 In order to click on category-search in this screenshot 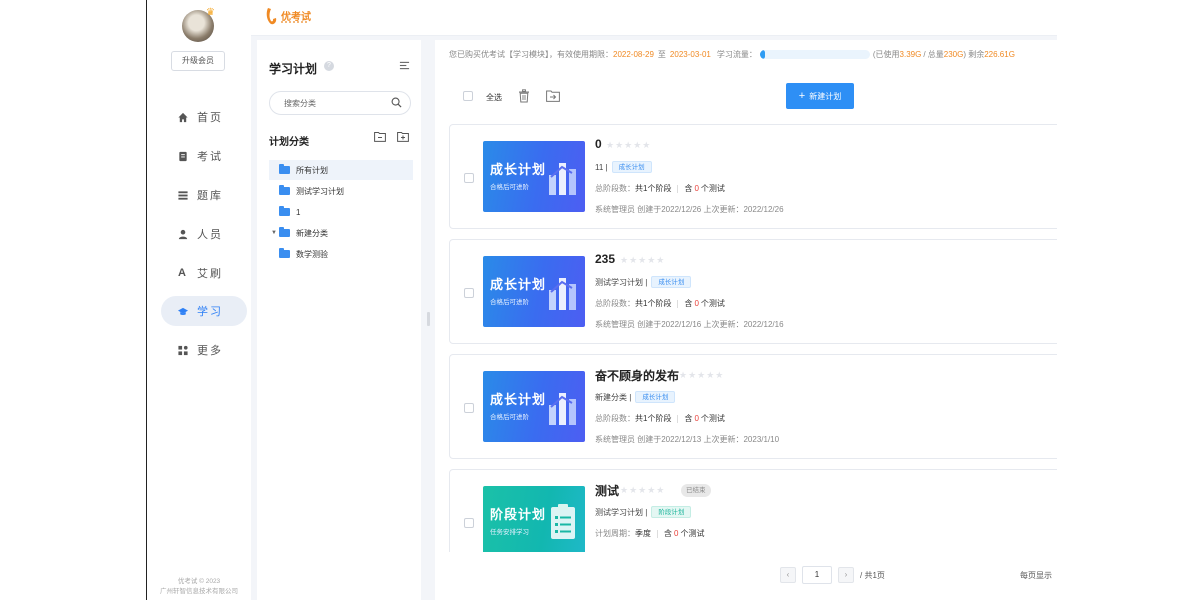, I will do `click(340, 103)`.